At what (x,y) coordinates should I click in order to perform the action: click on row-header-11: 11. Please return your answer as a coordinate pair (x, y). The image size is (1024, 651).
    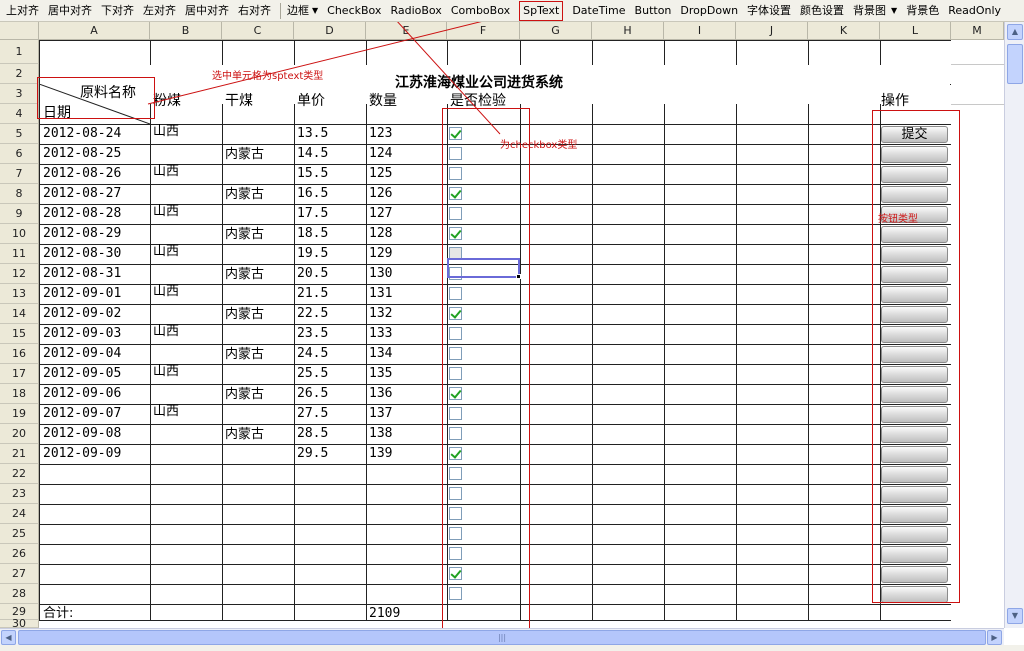
    Looking at the image, I should click on (19, 254).